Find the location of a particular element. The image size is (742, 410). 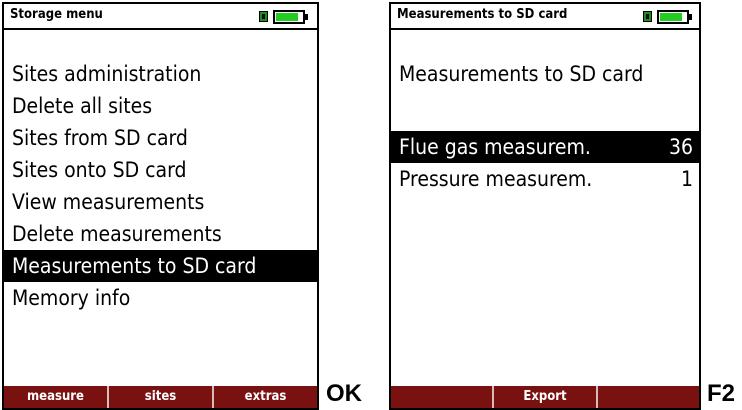

menu-item-delete-all-sites: Delete all sites is located at coordinates (160, 106).